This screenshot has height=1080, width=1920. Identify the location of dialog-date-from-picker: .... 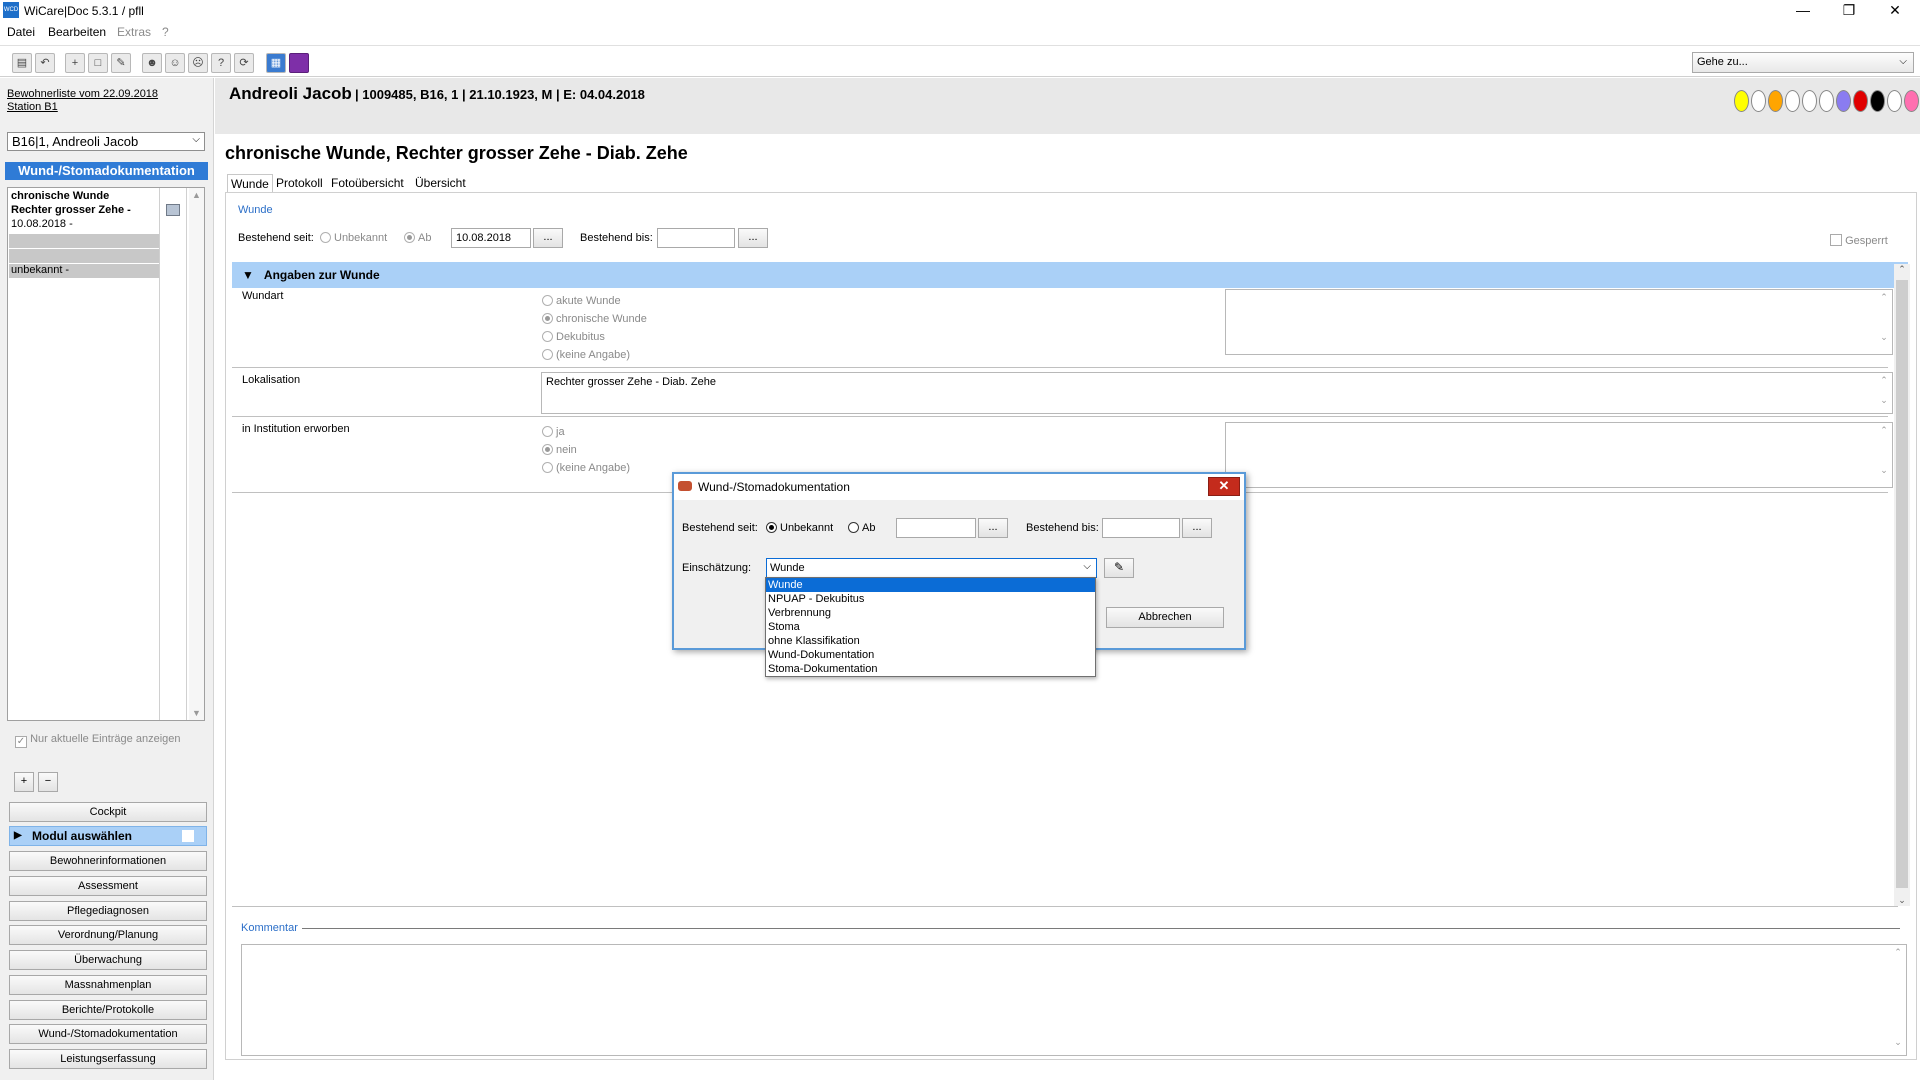
(993, 528).